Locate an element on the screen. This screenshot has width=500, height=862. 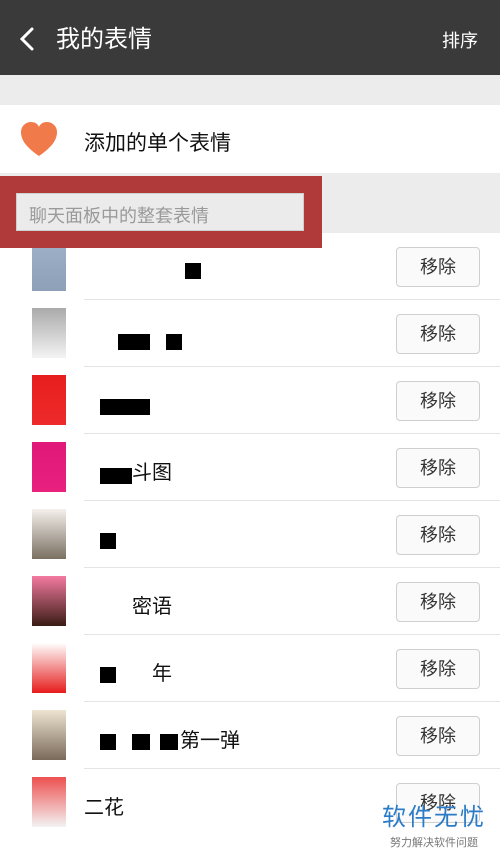
heart-icon is located at coordinates (39, 139).